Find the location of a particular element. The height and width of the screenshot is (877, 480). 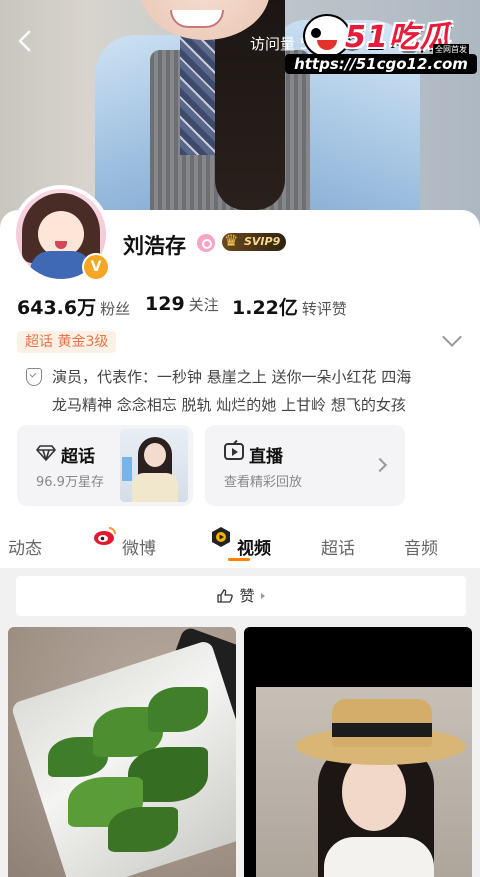

stat-interactions: 1.22亿 转评赞 is located at coordinates (289, 306).